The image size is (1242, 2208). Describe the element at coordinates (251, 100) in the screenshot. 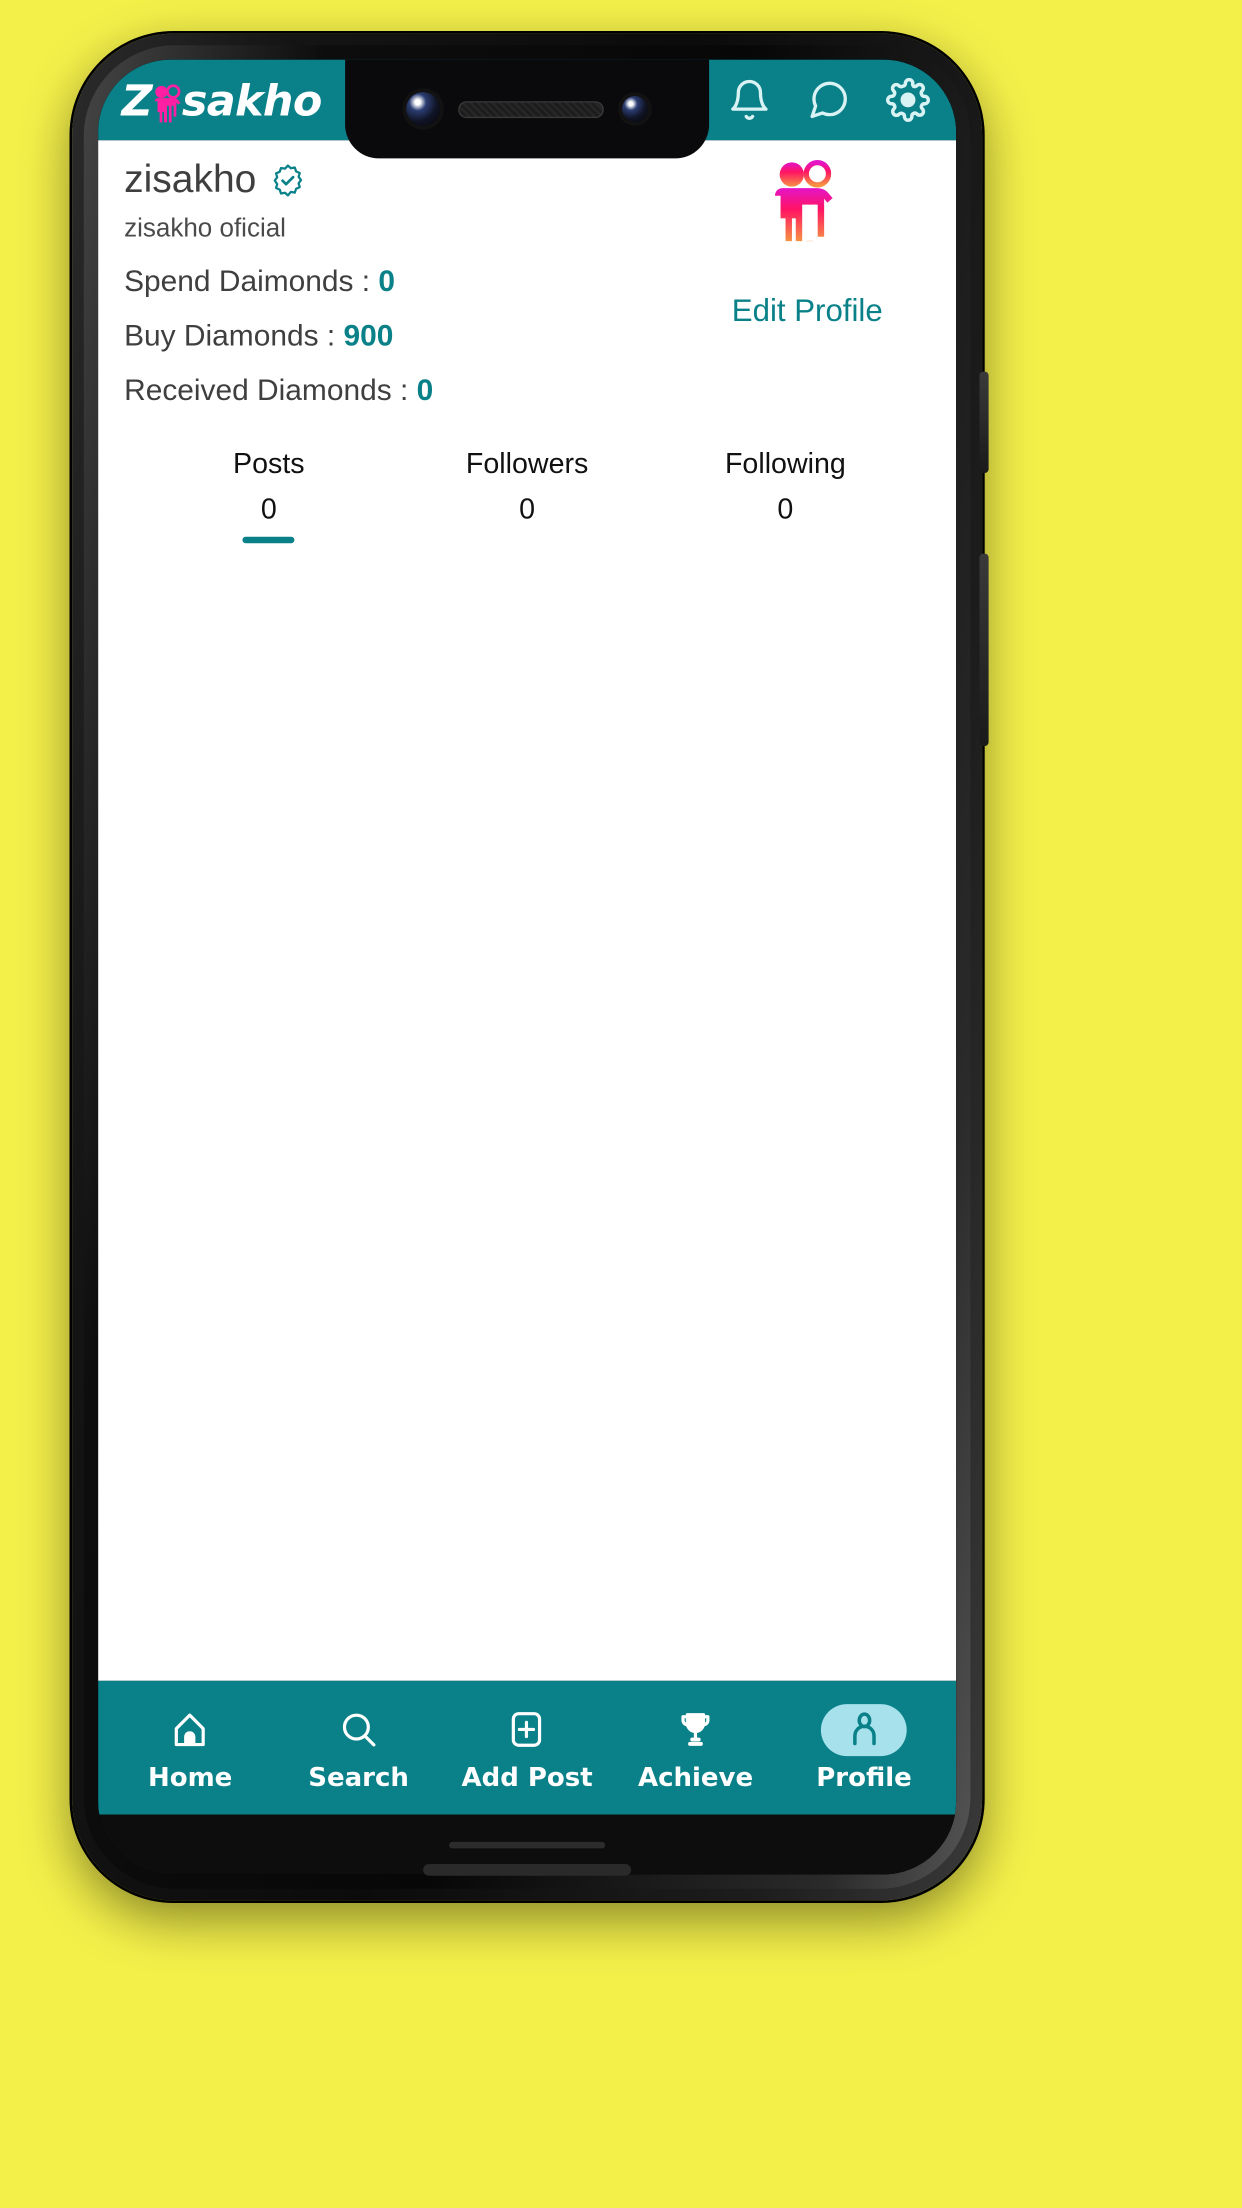

I see `brand-logo-suffix: sakho` at that location.